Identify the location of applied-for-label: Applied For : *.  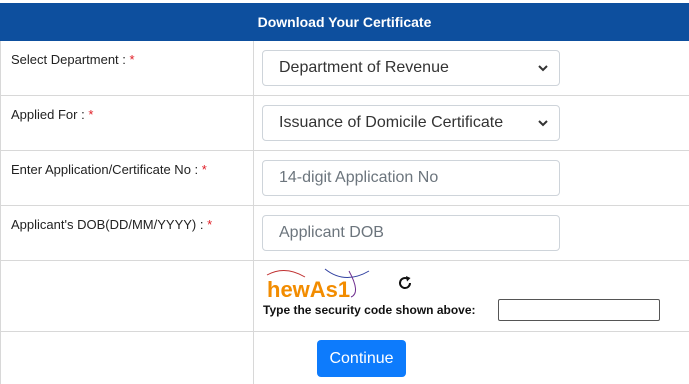
(52, 114).